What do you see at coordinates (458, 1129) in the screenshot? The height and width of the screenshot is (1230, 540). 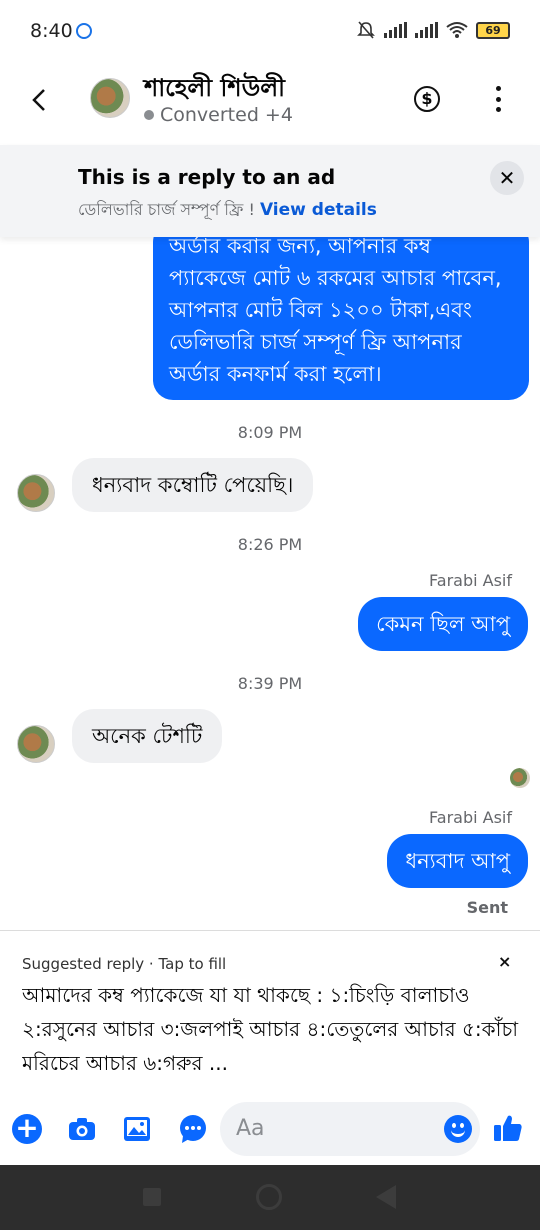 I see `emoji-icon` at bounding box center [458, 1129].